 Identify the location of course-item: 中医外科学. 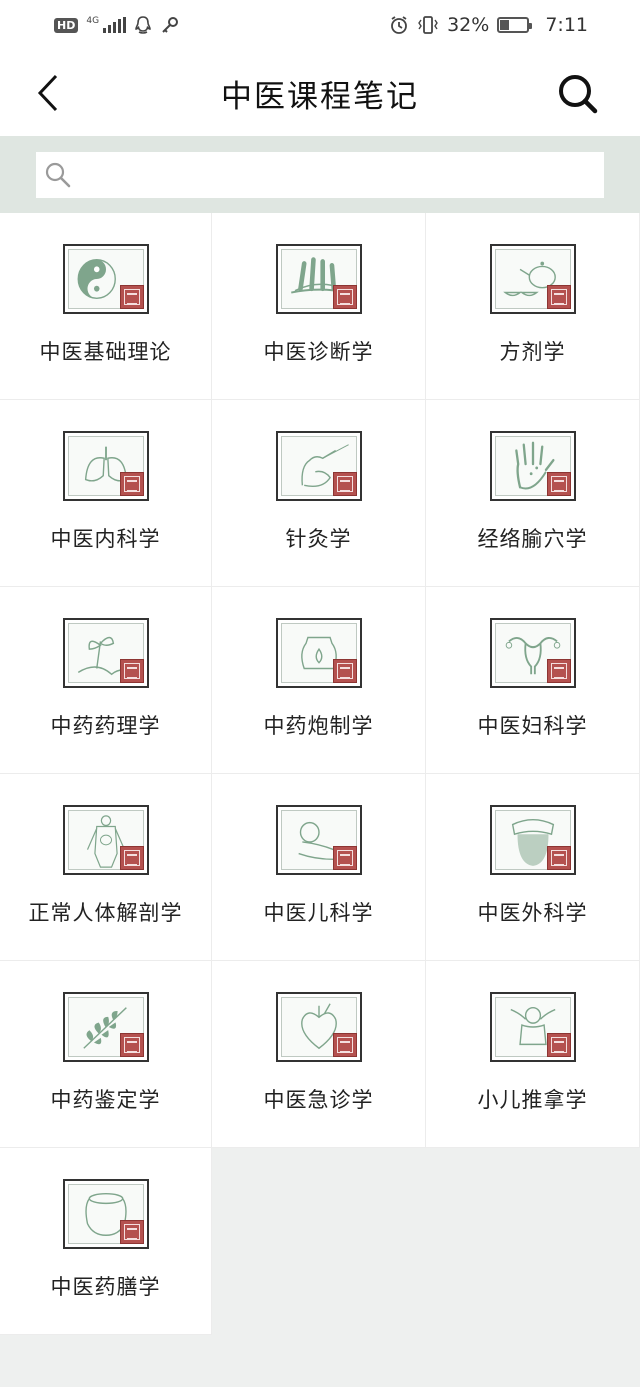
(533, 867).